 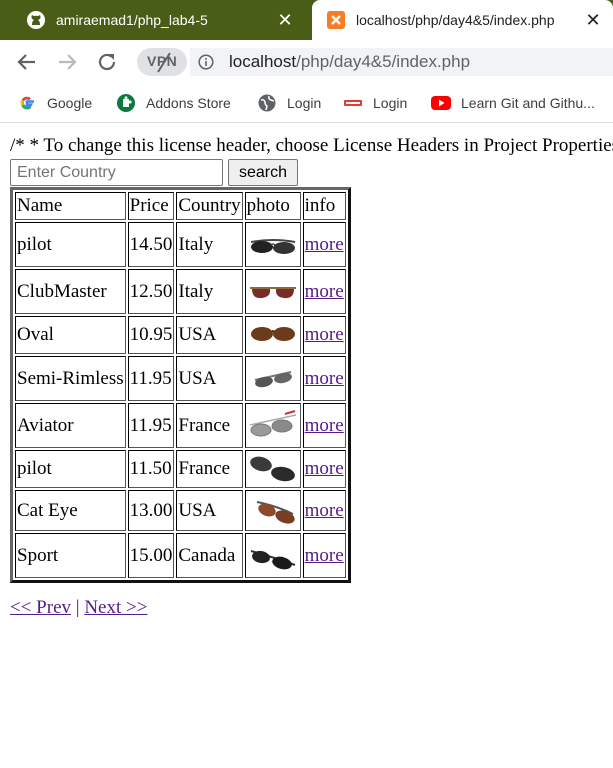 I want to click on cell-price: 14.50, so click(x=151, y=244).